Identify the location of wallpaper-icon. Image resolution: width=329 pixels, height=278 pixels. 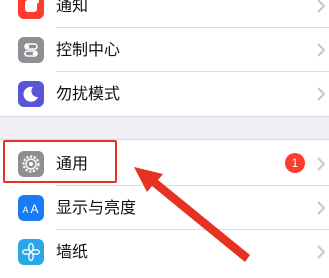
(31, 252).